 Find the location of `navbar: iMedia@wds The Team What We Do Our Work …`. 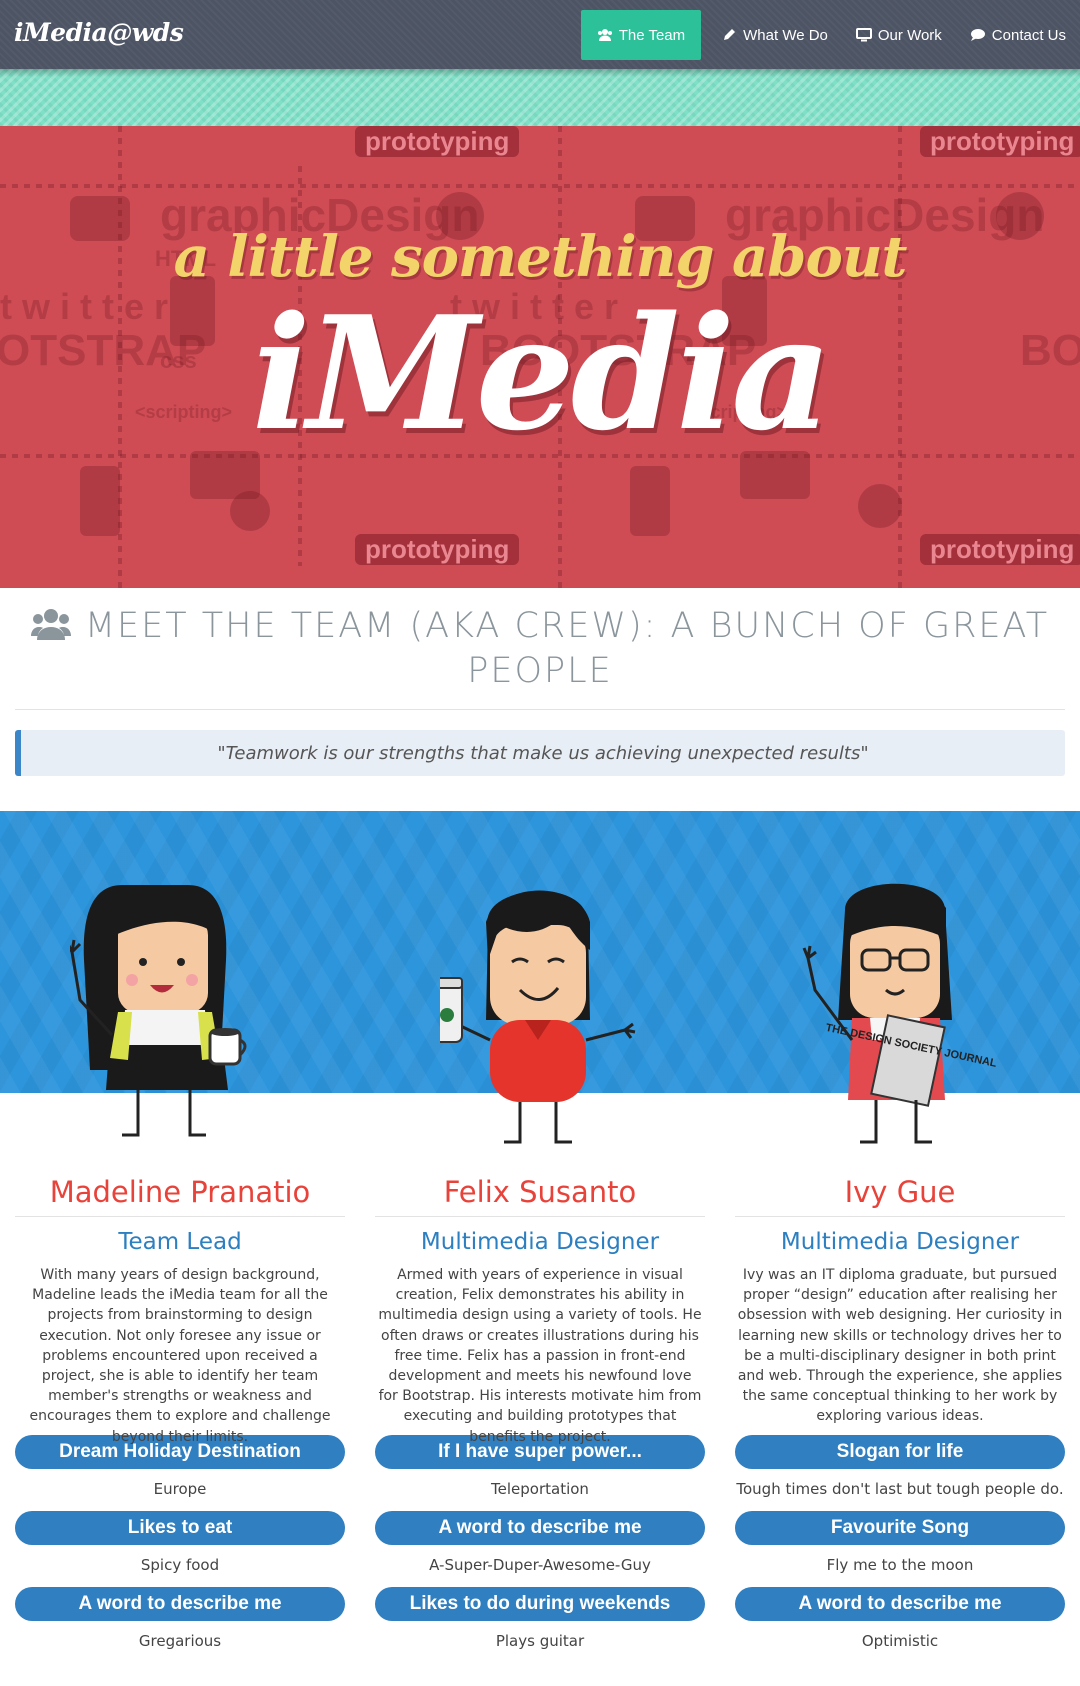

navbar: iMedia@wds The Team What We Do Our Work … is located at coordinates (540, 34).